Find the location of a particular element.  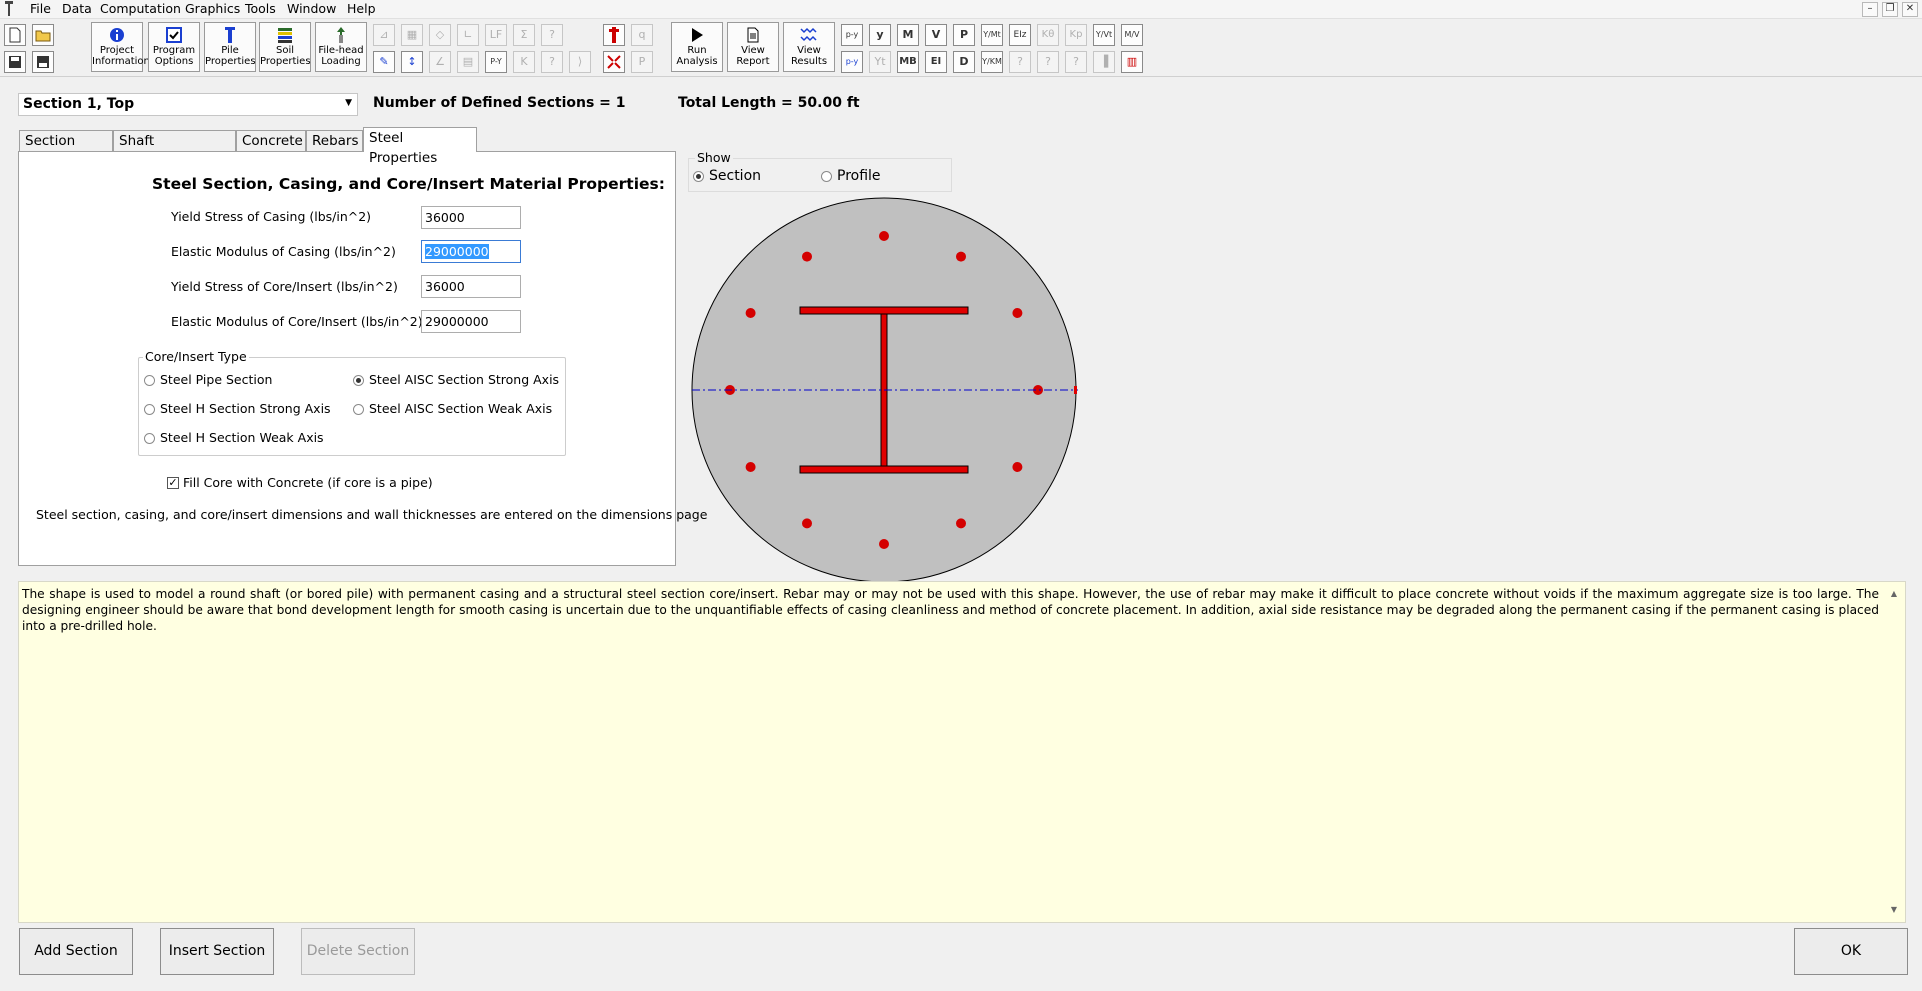

graph-y-vt-button: Y/Vt is located at coordinates (1104, 35).